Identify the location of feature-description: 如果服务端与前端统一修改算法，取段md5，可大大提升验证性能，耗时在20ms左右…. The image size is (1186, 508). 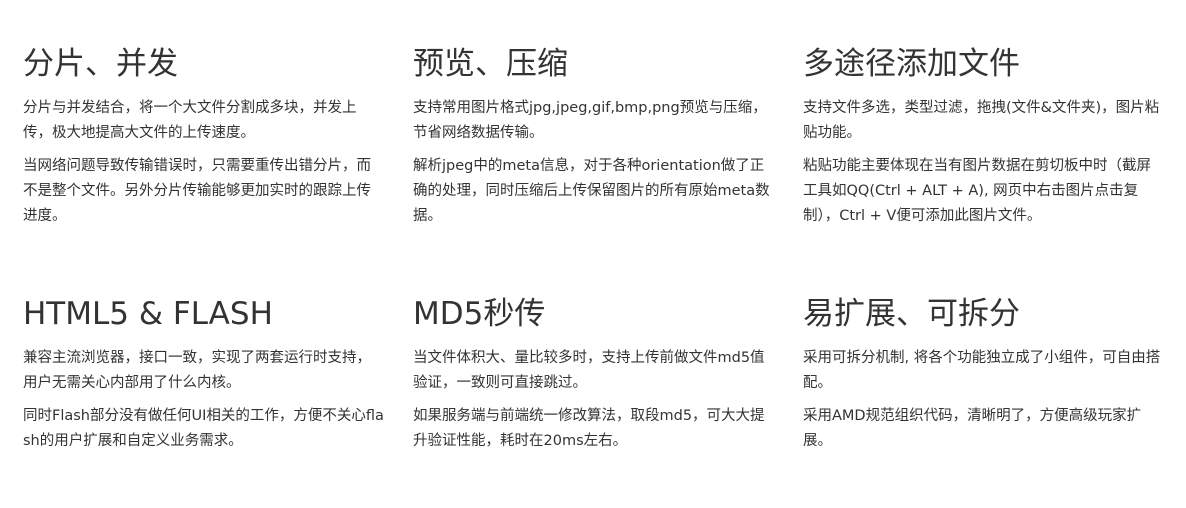
(589, 428).